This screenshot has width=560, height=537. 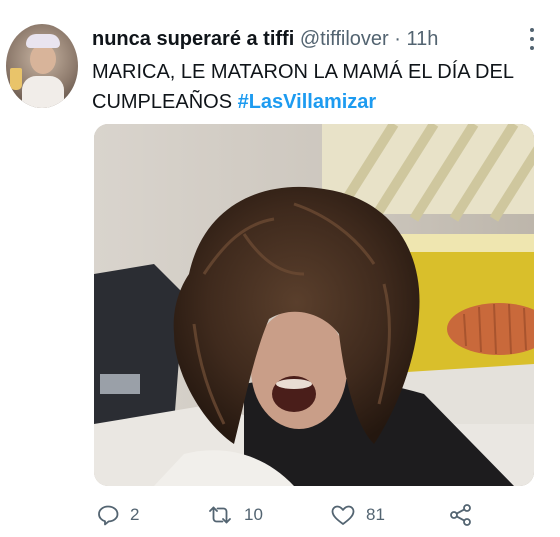 What do you see at coordinates (532, 39) in the screenshot?
I see `more-options-icon` at bounding box center [532, 39].